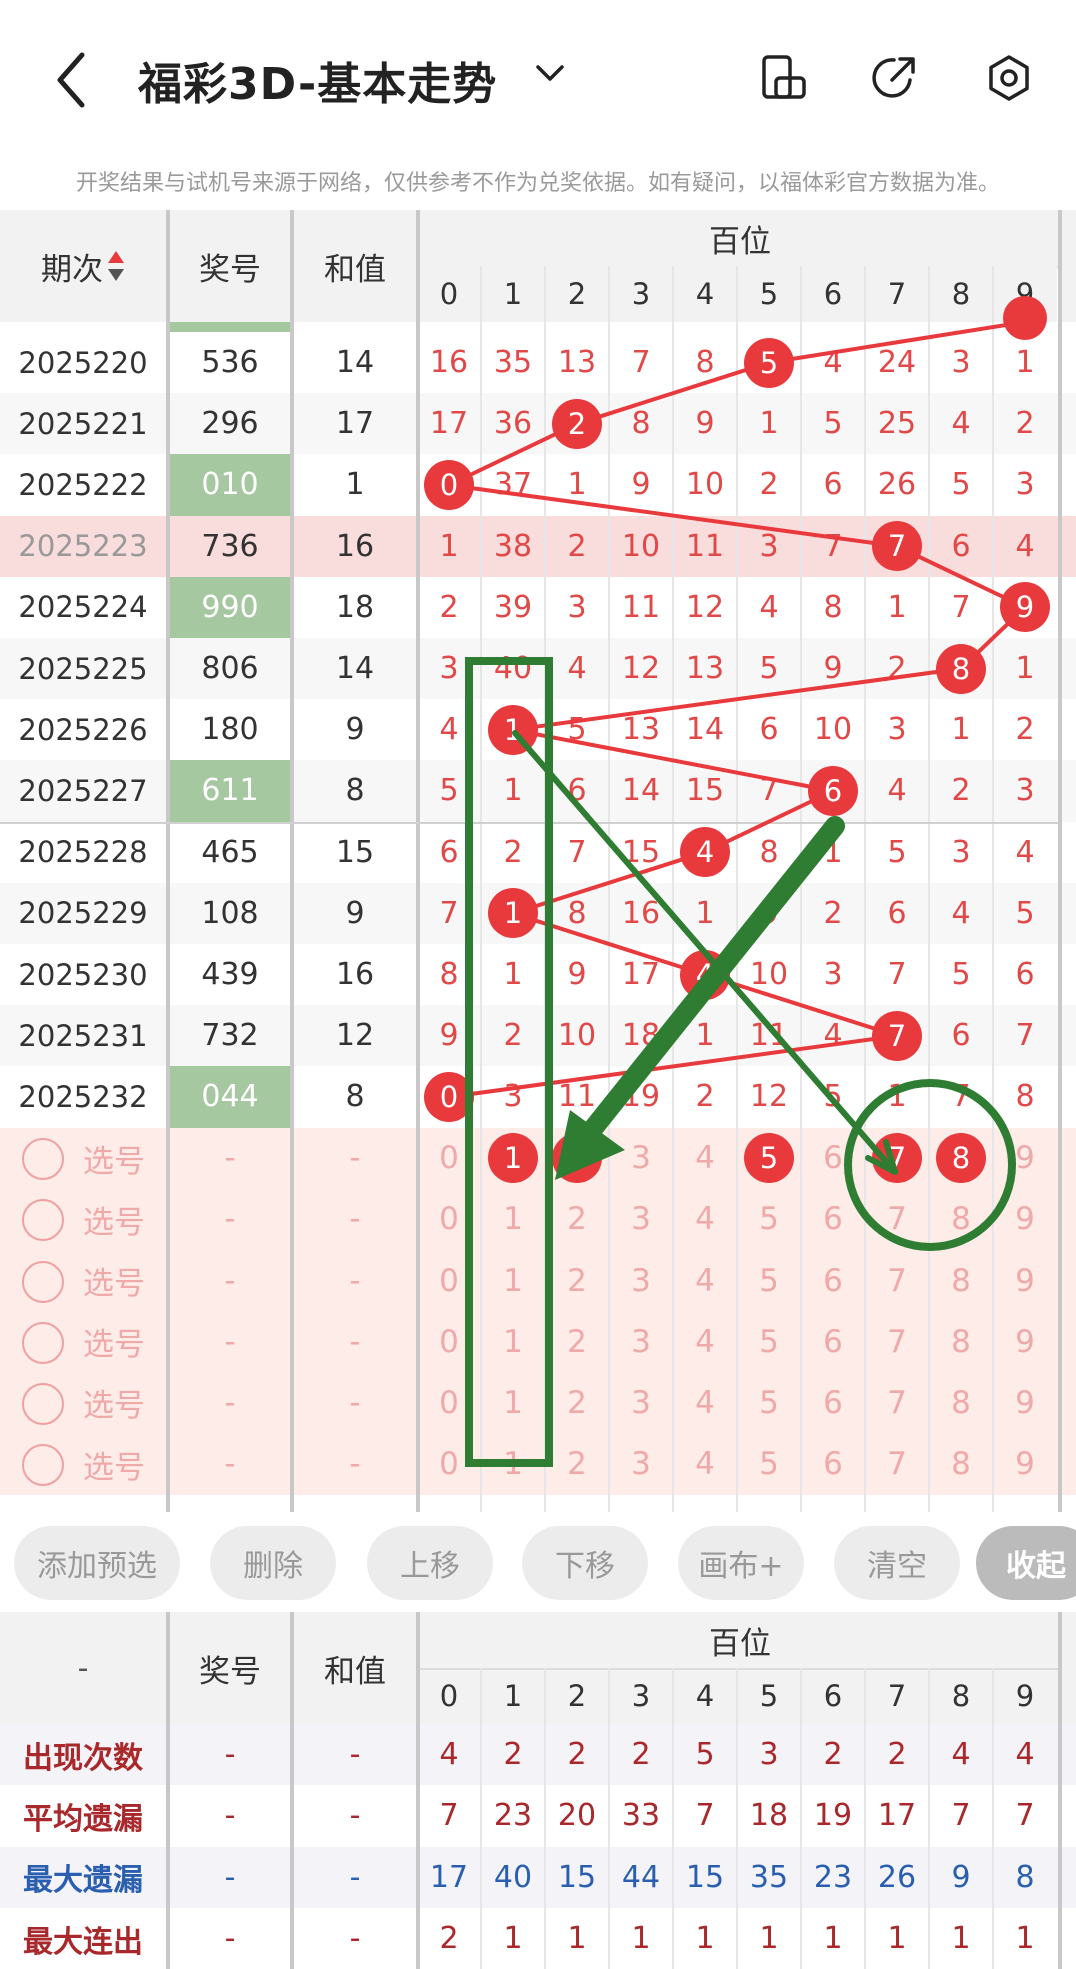  Describe the element at coordinates (1025, 1696) in the screenshot. I see `stats-digit-header: 9` at that location.